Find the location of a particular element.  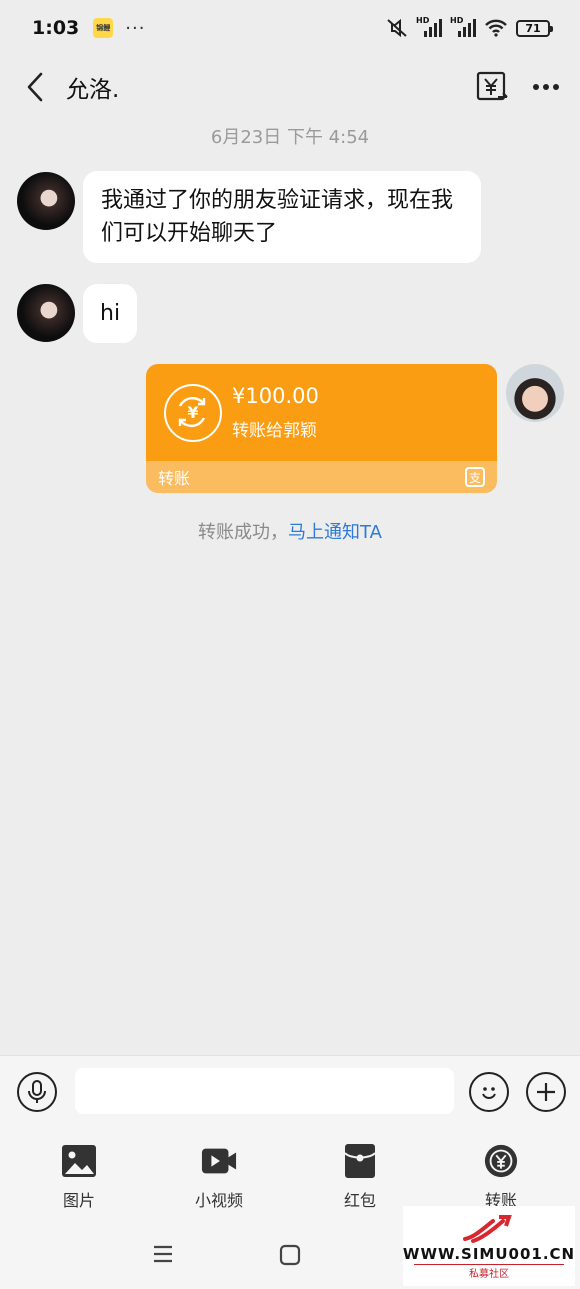

transfer-card: ¥ ¥100.00 转账给郭颖 转账 支 is located at coordinates (321, 428).